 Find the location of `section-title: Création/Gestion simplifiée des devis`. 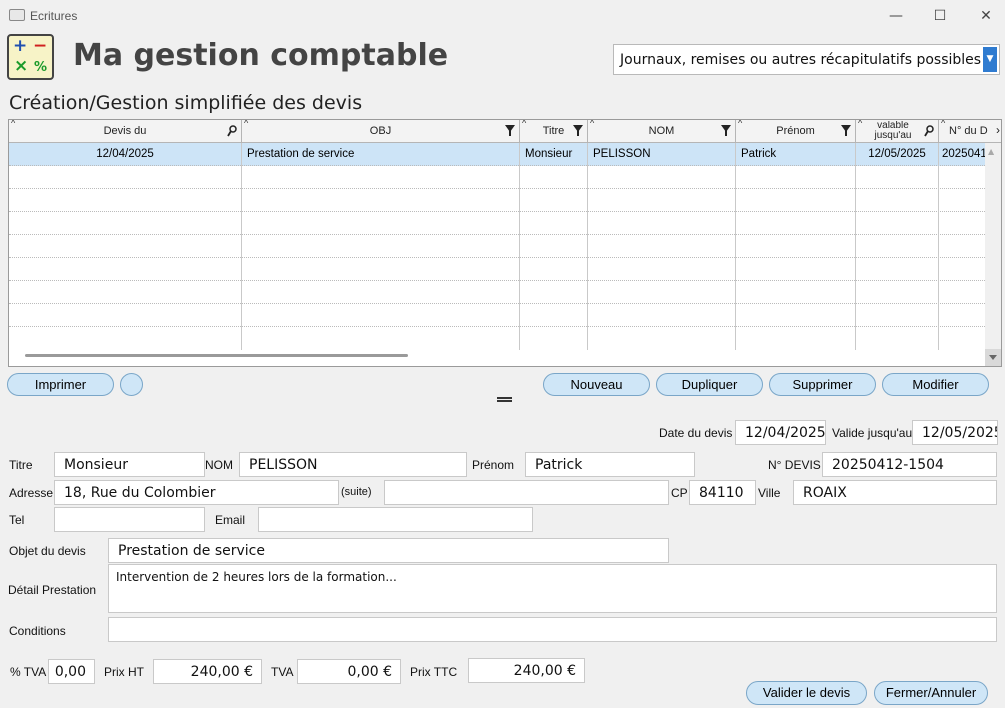

section-title: Création/Gestion simplifiée des devis is located at coordinates (186, 103).